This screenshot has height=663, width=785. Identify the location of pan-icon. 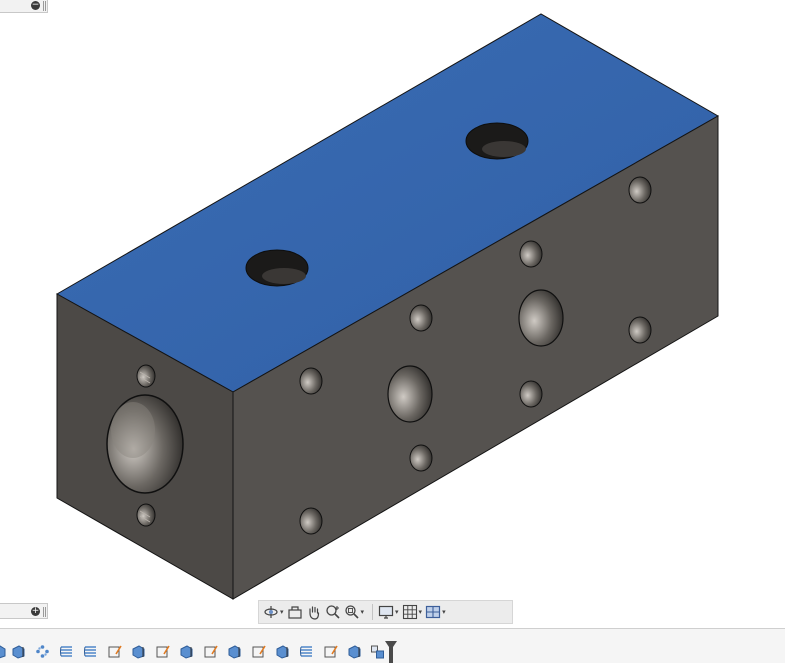
(313, 613).